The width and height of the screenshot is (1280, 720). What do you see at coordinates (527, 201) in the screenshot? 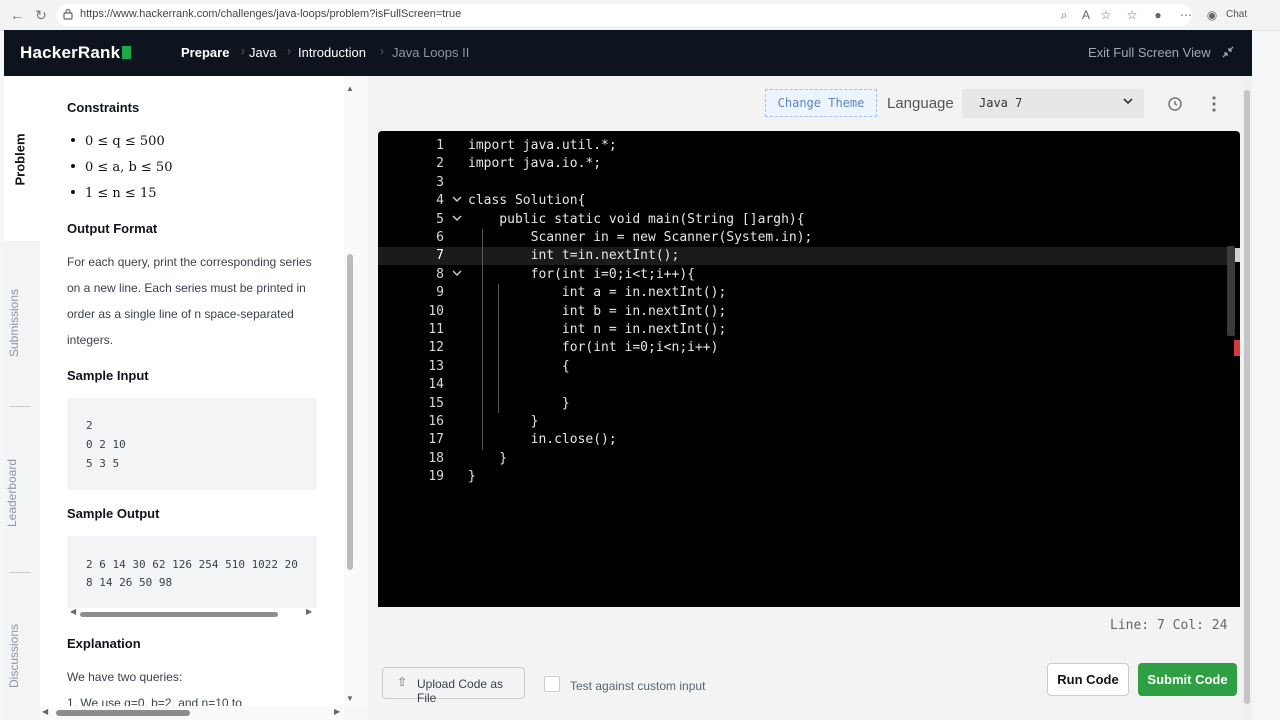
I see `code-text: class Solution{` at bounding box center [527, 201].